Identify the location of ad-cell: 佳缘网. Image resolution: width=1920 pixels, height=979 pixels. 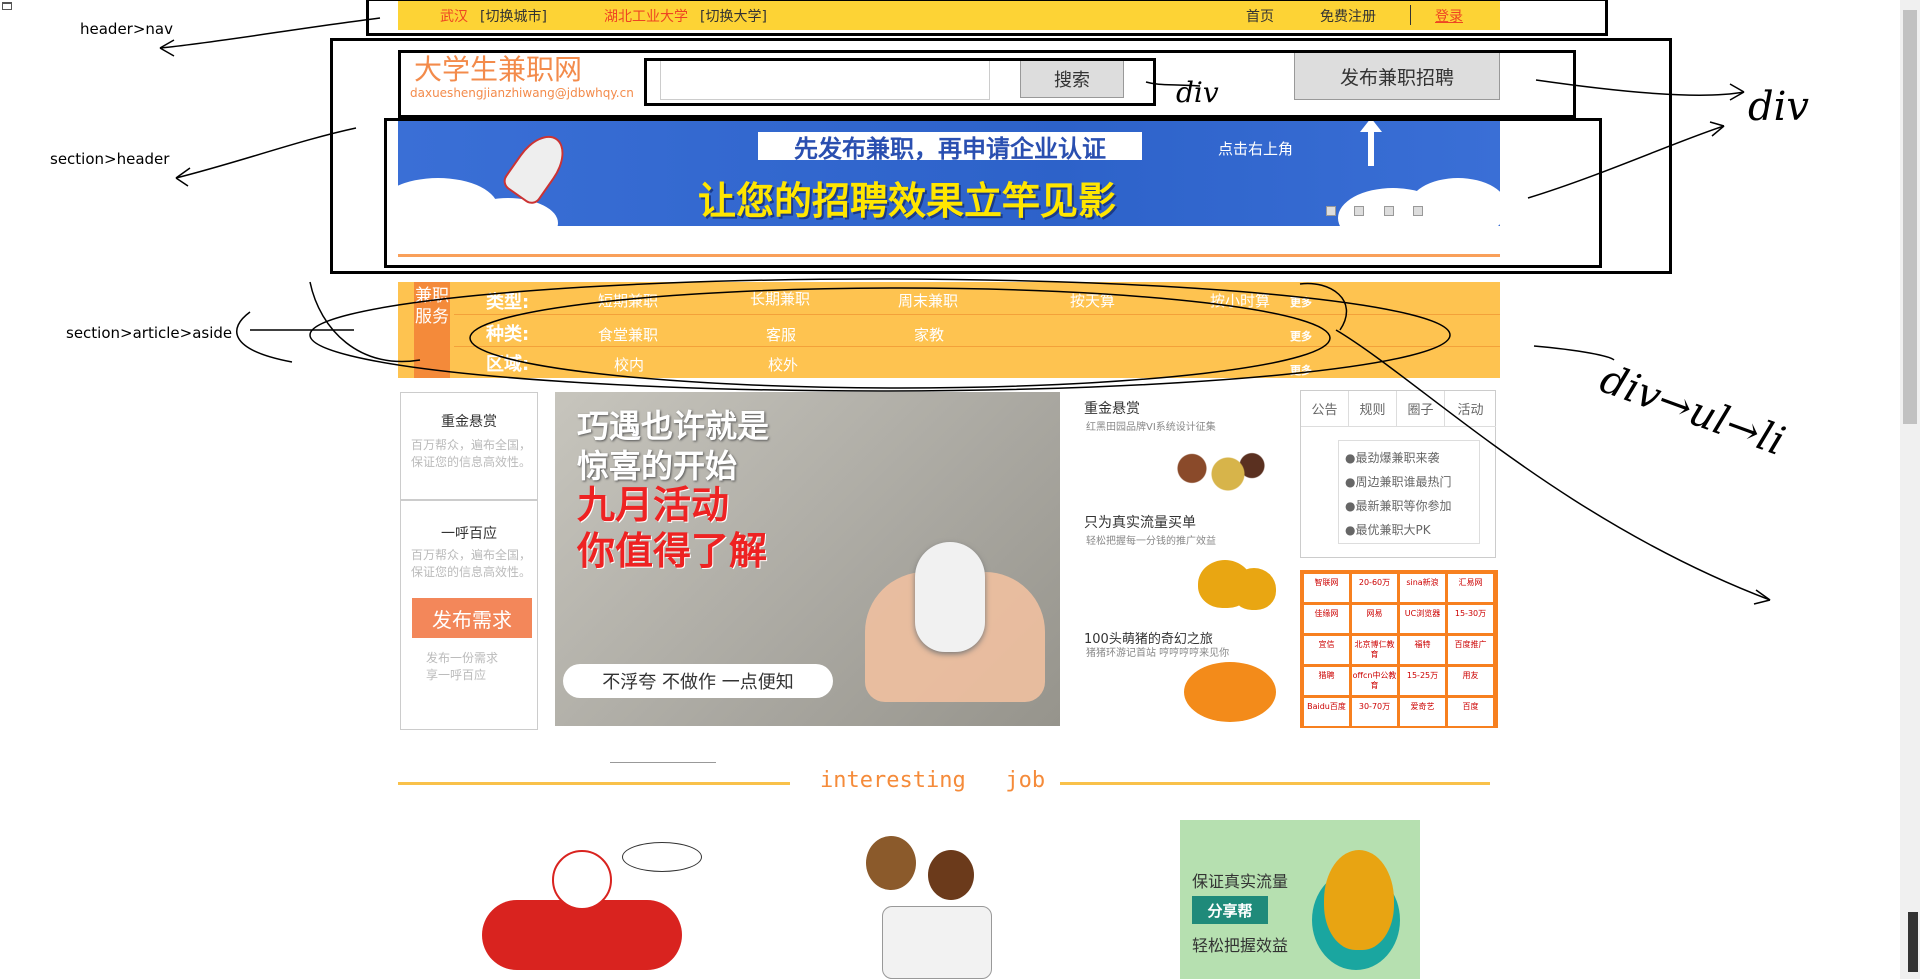
(1326, 619).